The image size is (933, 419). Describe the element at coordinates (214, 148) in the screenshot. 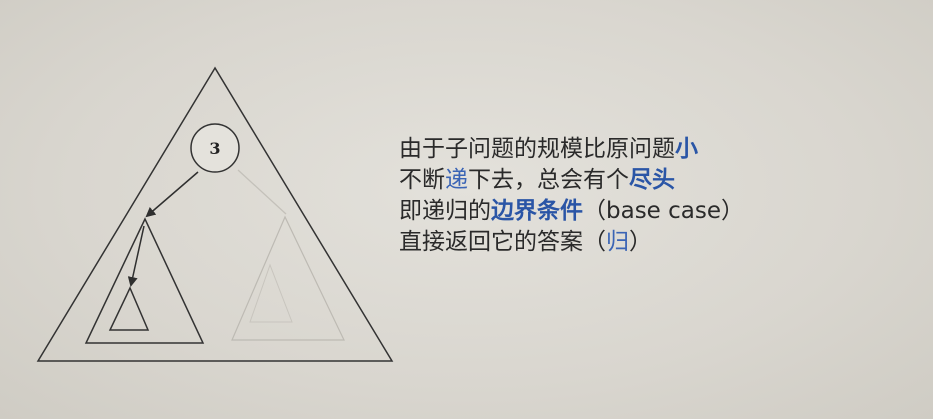

I see `tree-node-label: 3` at that location.